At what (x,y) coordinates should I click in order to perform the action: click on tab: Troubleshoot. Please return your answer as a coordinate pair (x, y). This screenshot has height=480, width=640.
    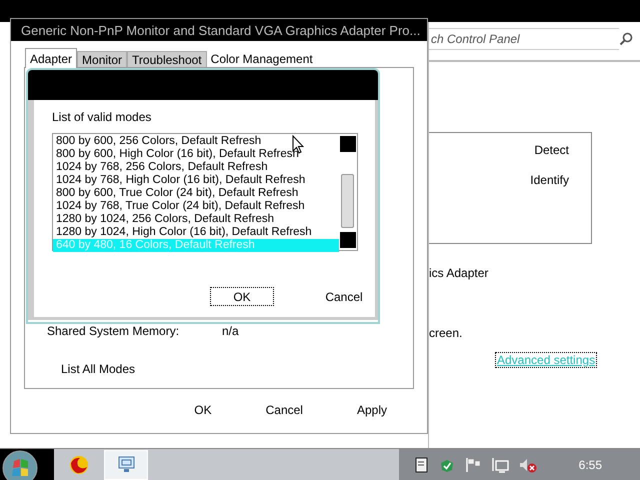
    Looking at the image, I should click on (167, 59).